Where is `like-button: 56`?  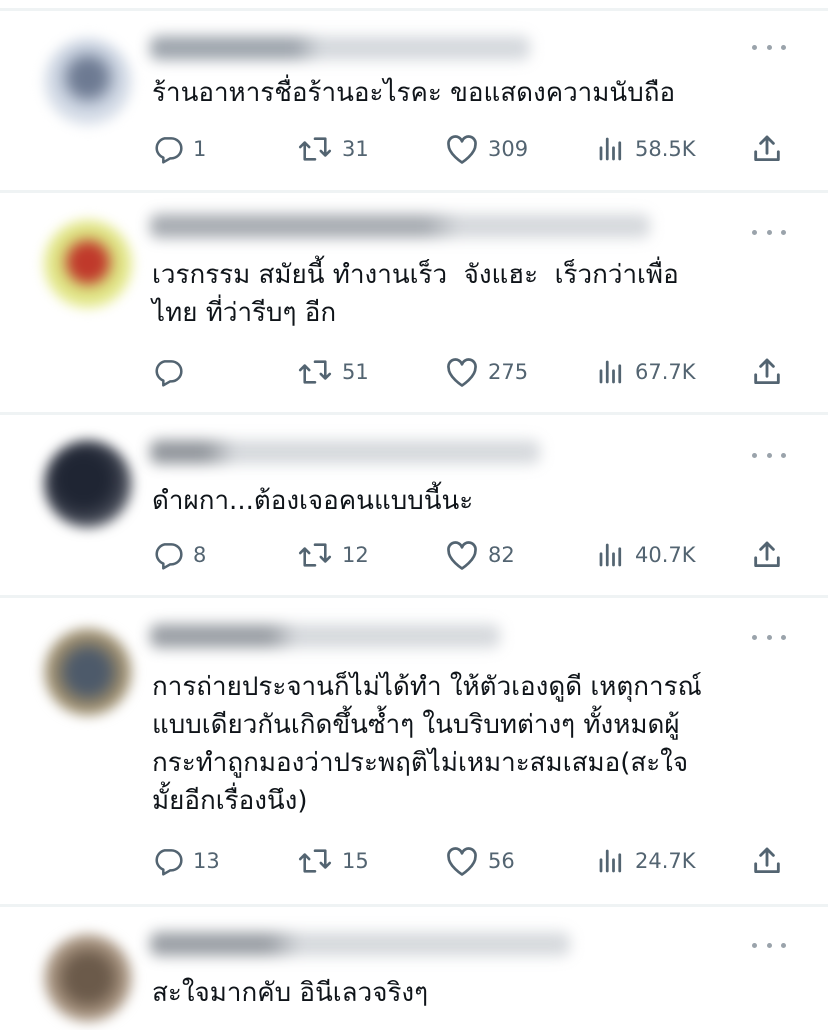 like-button: 56 is located at coordinates (480, 861).